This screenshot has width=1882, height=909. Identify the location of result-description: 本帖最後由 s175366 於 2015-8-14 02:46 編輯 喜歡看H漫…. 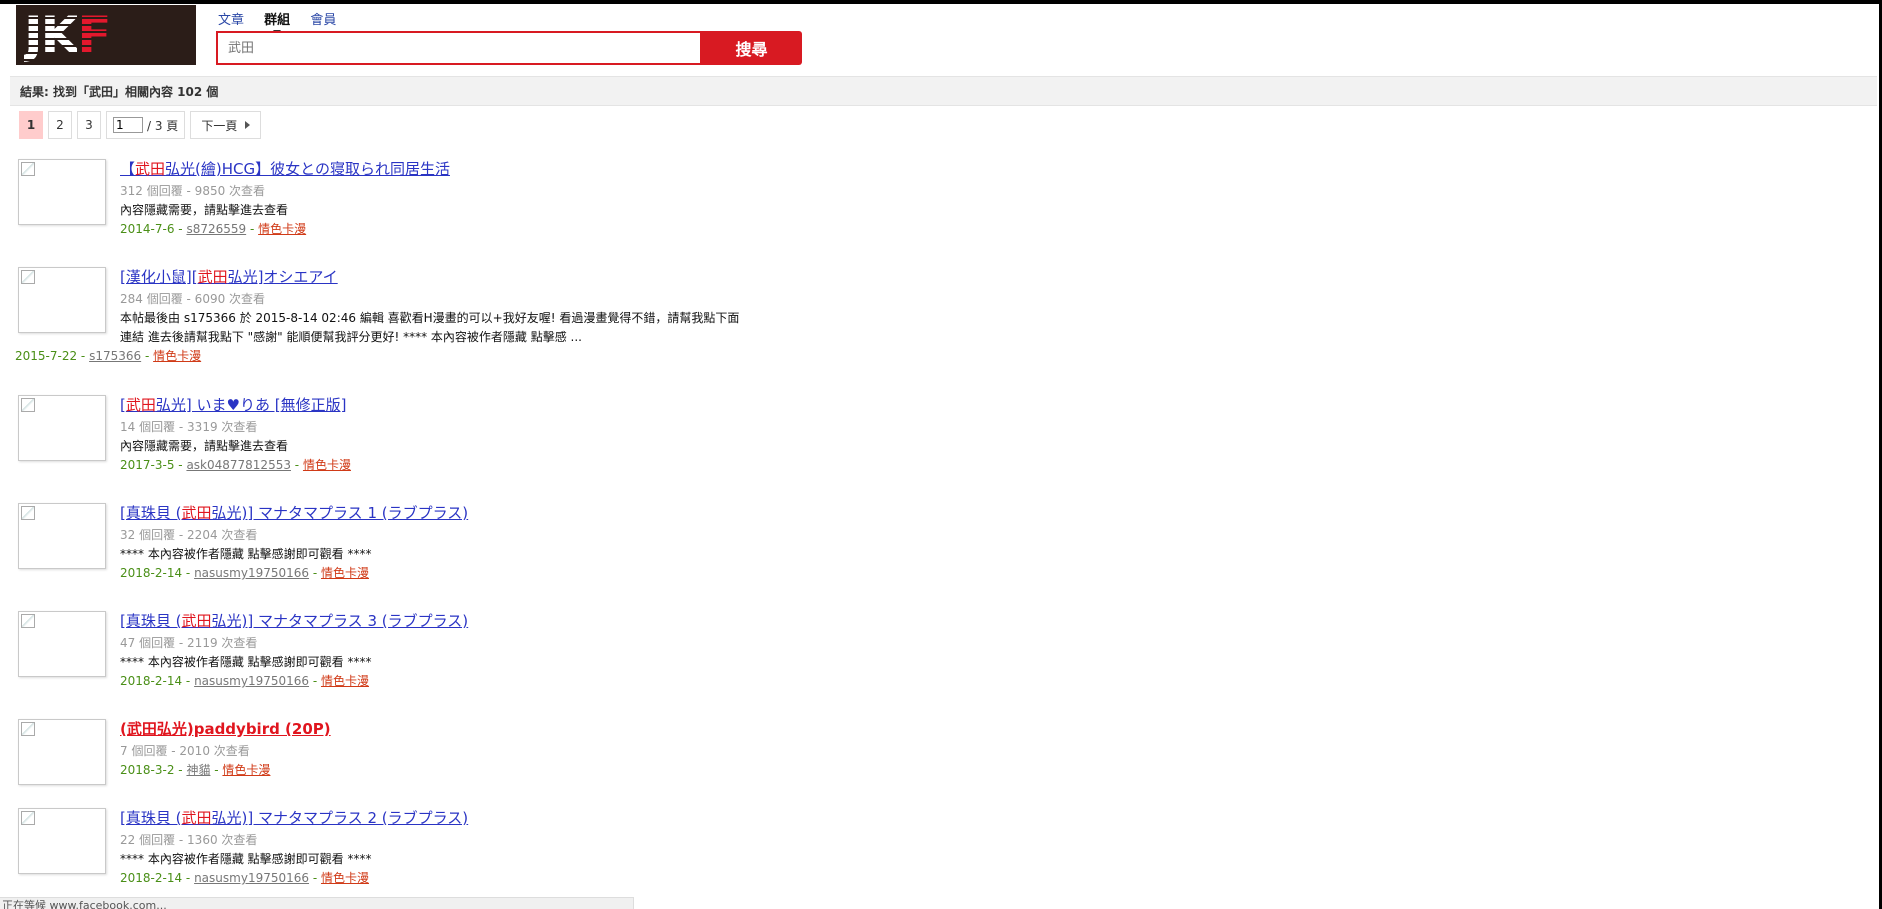
(430, 318).